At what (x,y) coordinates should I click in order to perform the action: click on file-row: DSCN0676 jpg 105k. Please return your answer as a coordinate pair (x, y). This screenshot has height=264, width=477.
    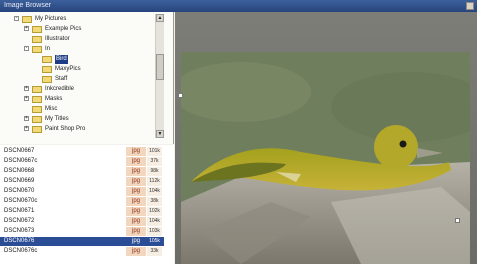
    Looking at the image, I should click on (82, 241).